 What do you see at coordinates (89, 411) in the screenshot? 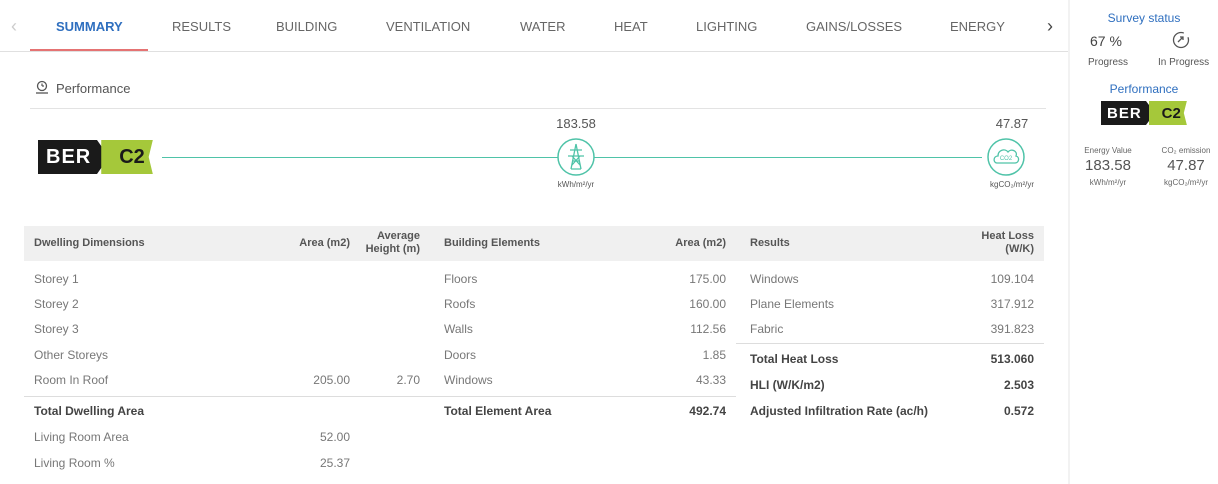
I see `dwelling-total-label: Total Dwelling Area` at bounding box center [89, 411].